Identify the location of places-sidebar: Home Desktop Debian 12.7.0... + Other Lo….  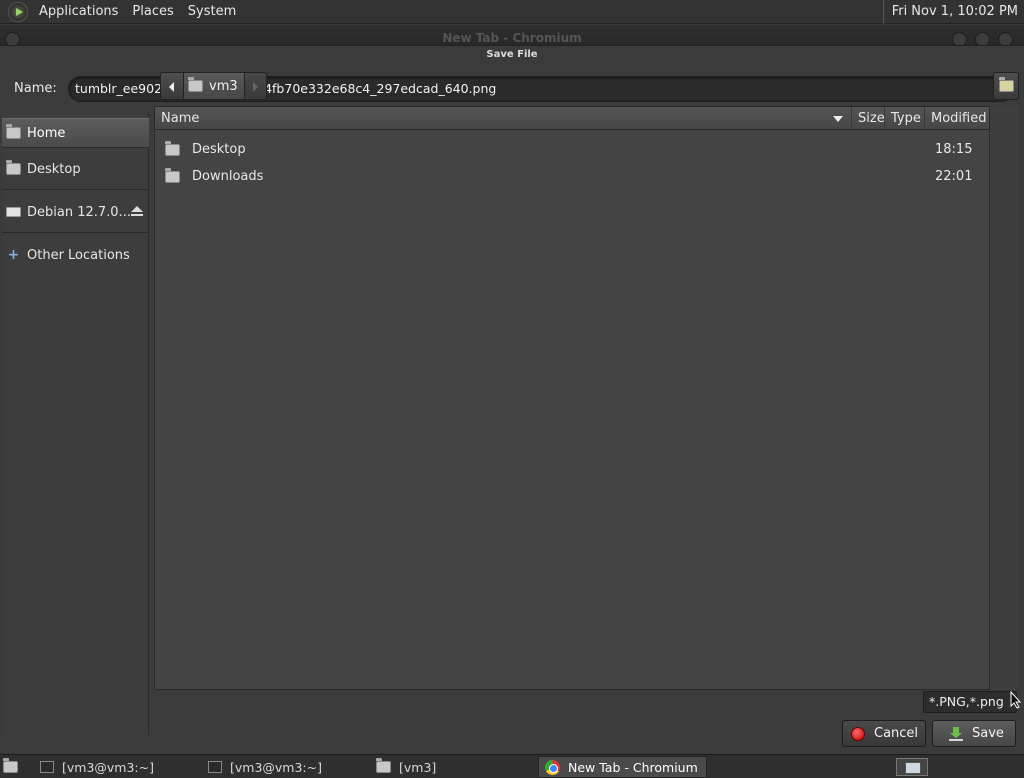
(75, 423).